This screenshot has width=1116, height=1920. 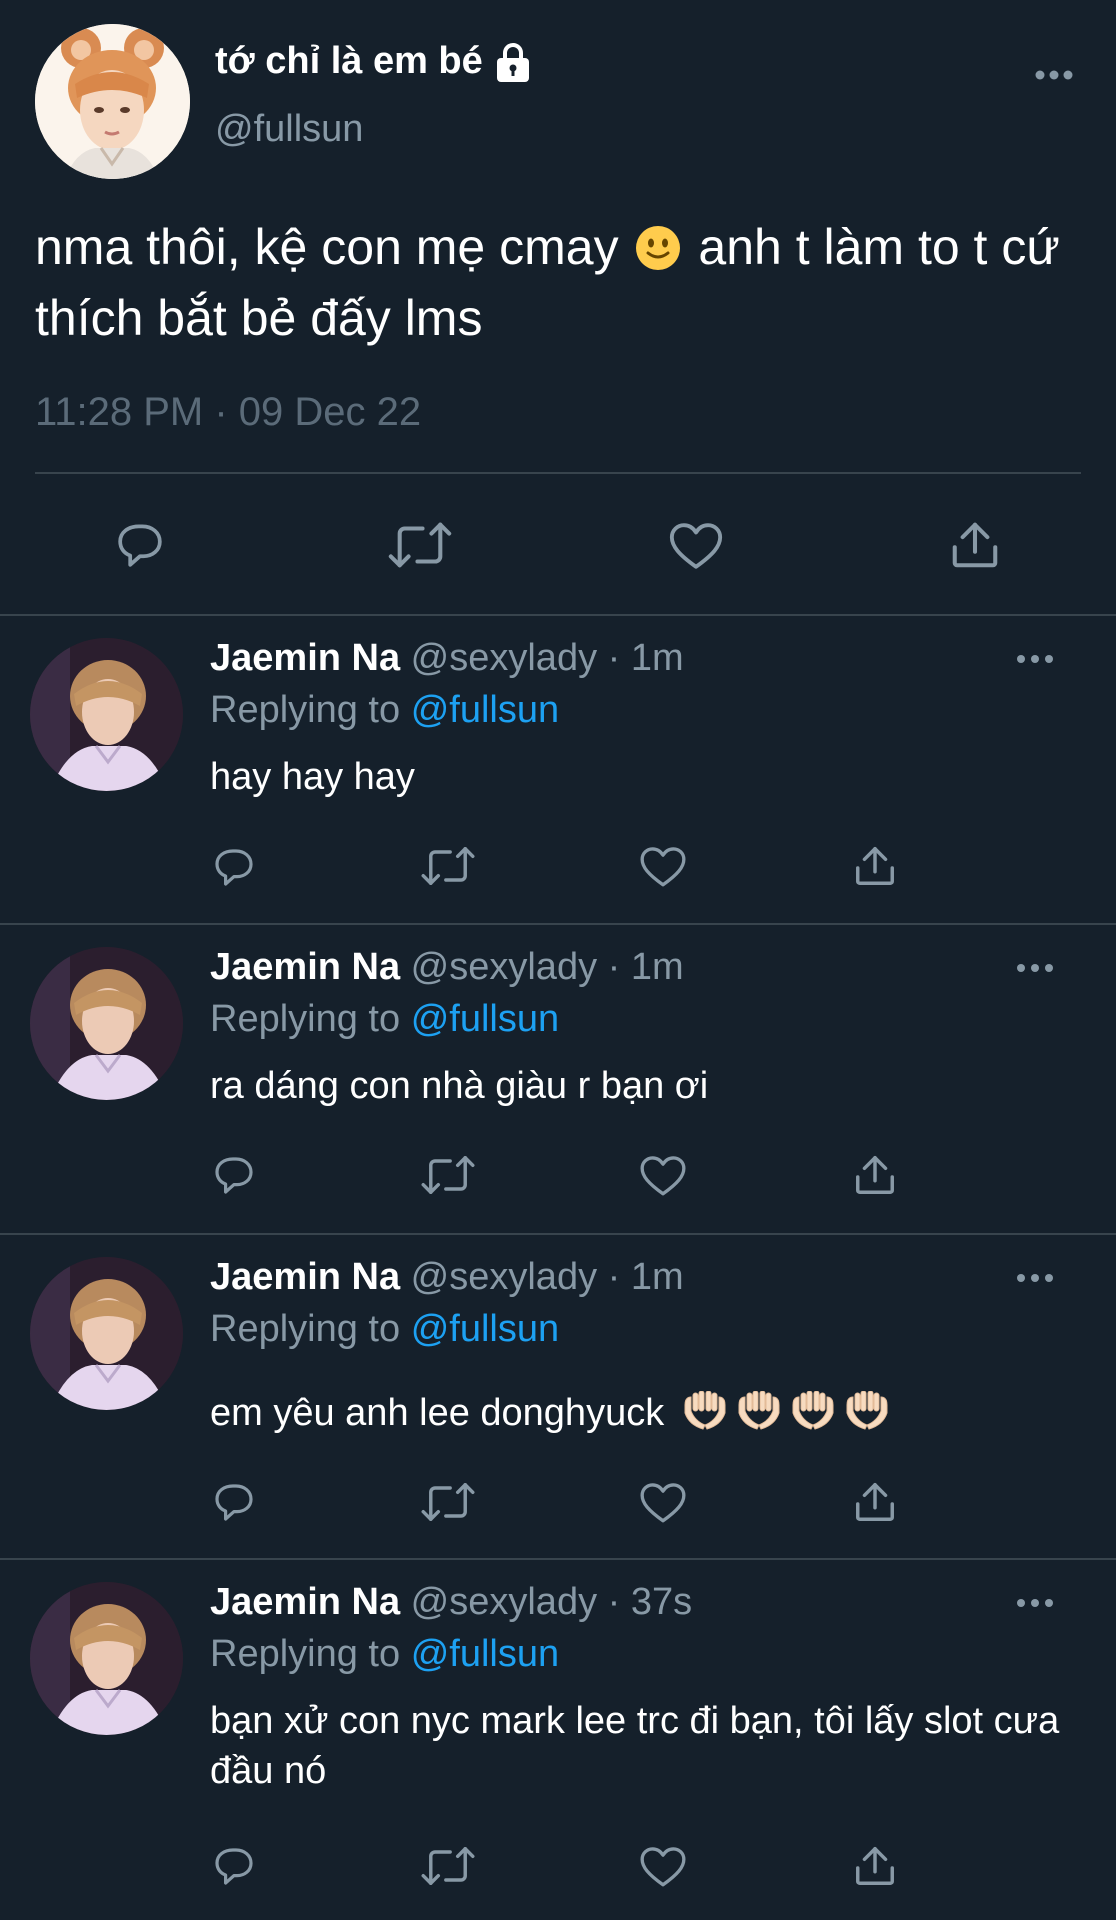 I want to click on lock-icon, so click(x=512, y=62).